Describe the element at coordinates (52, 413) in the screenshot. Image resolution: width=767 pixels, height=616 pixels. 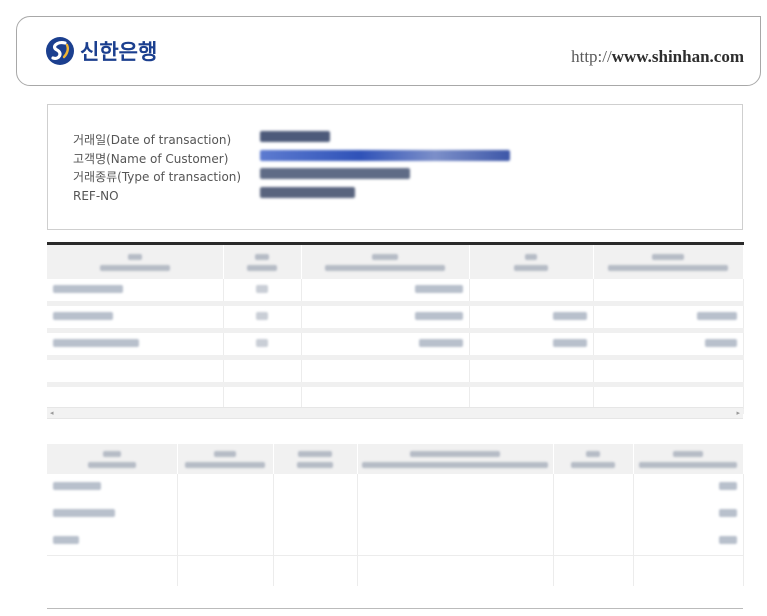
I see `scroll-left-icon: ◂` at that location.